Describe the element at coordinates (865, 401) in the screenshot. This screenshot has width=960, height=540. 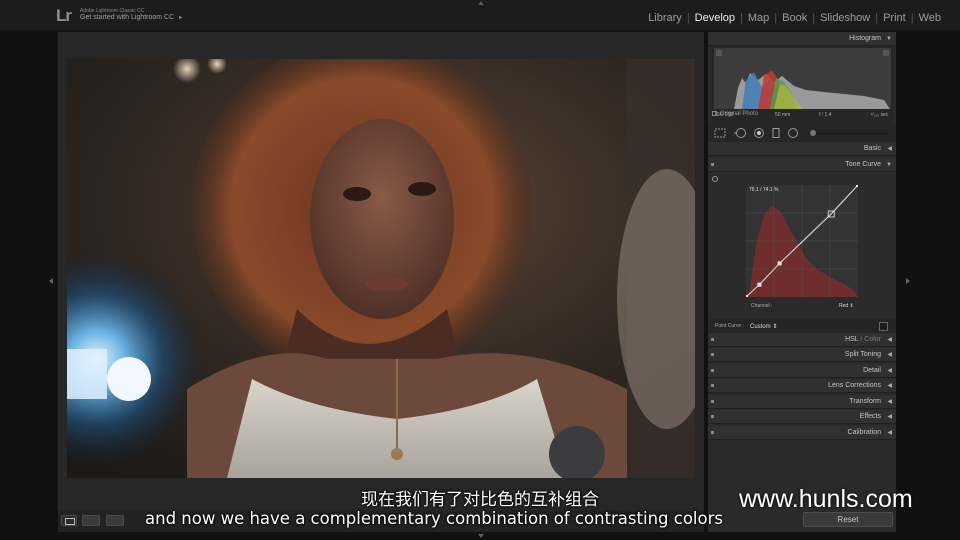
I see `transform-title: Transform` at that location.